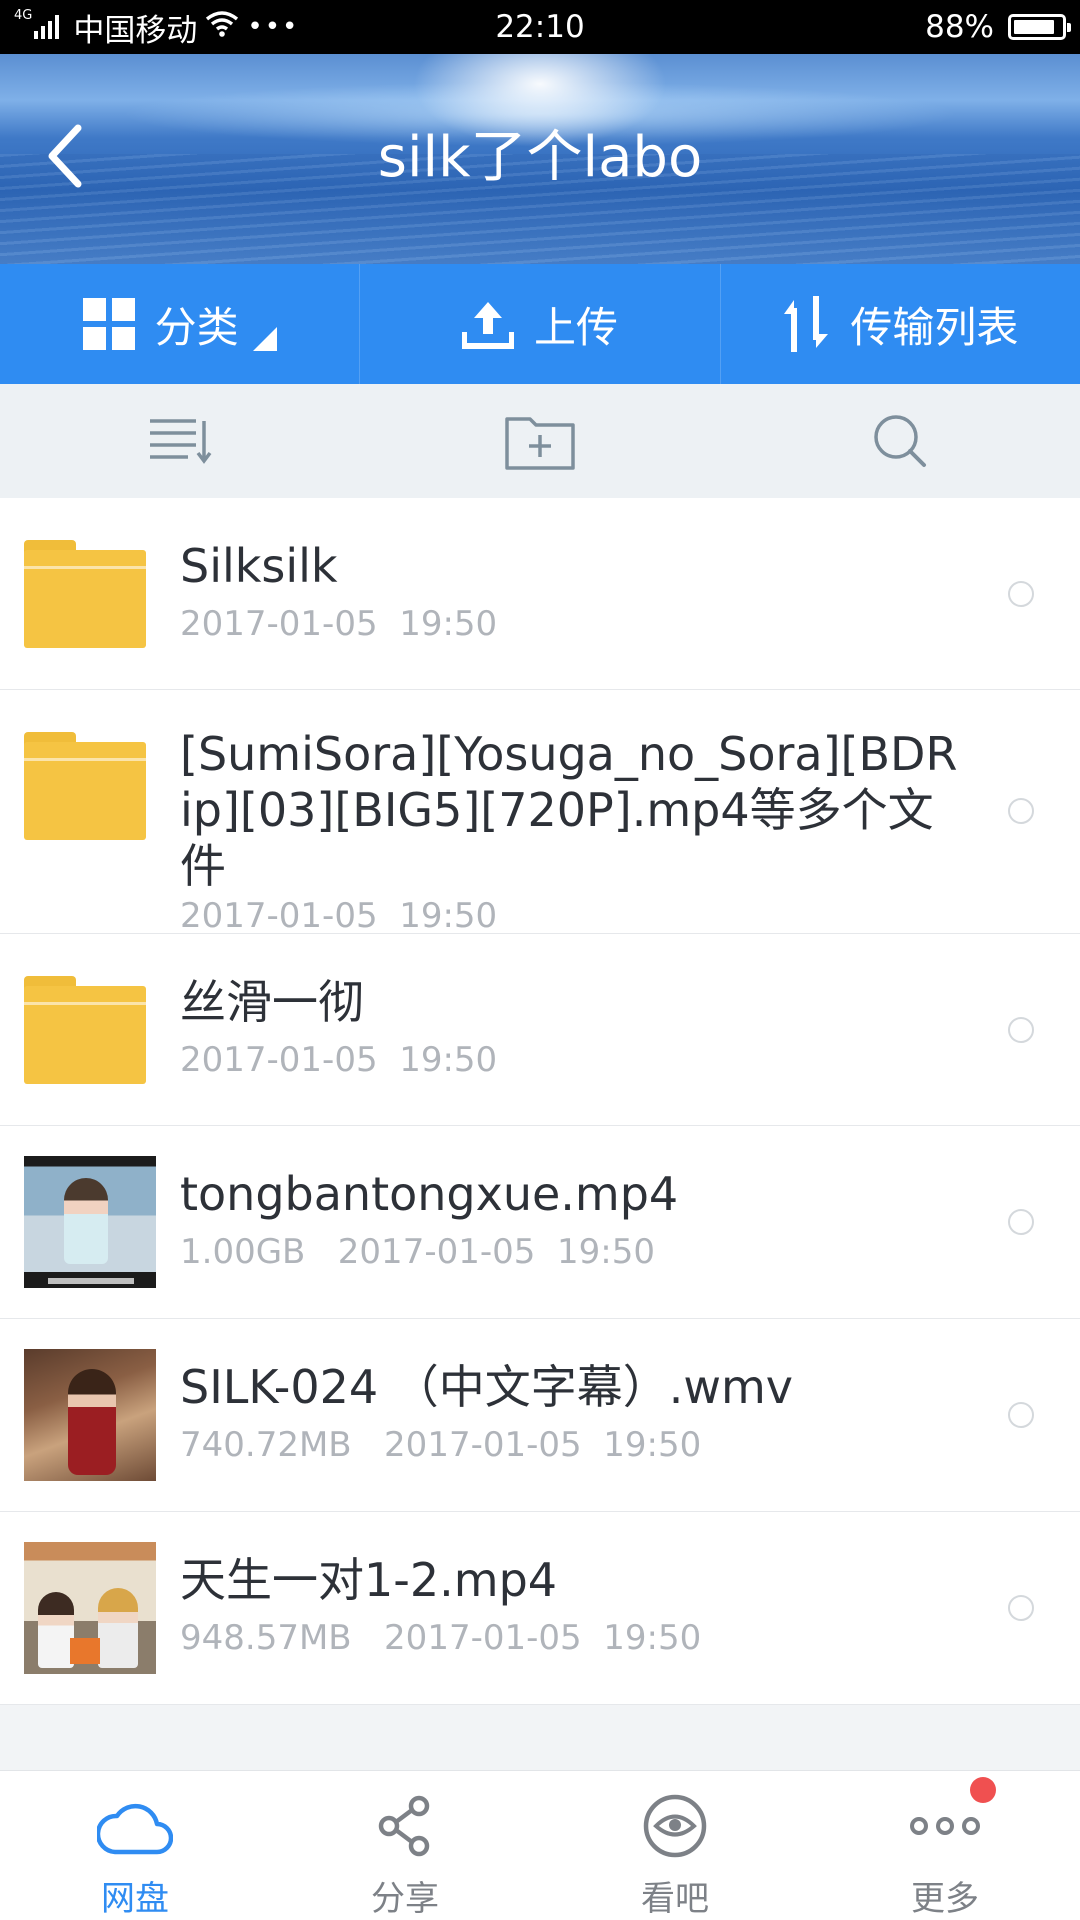 The image size is (1080, 1920). Describe the element at coordinates (441, 1445) in the screenshot. I see `file-meta: 740.72MB 2017-01-05 19:50` at that location.